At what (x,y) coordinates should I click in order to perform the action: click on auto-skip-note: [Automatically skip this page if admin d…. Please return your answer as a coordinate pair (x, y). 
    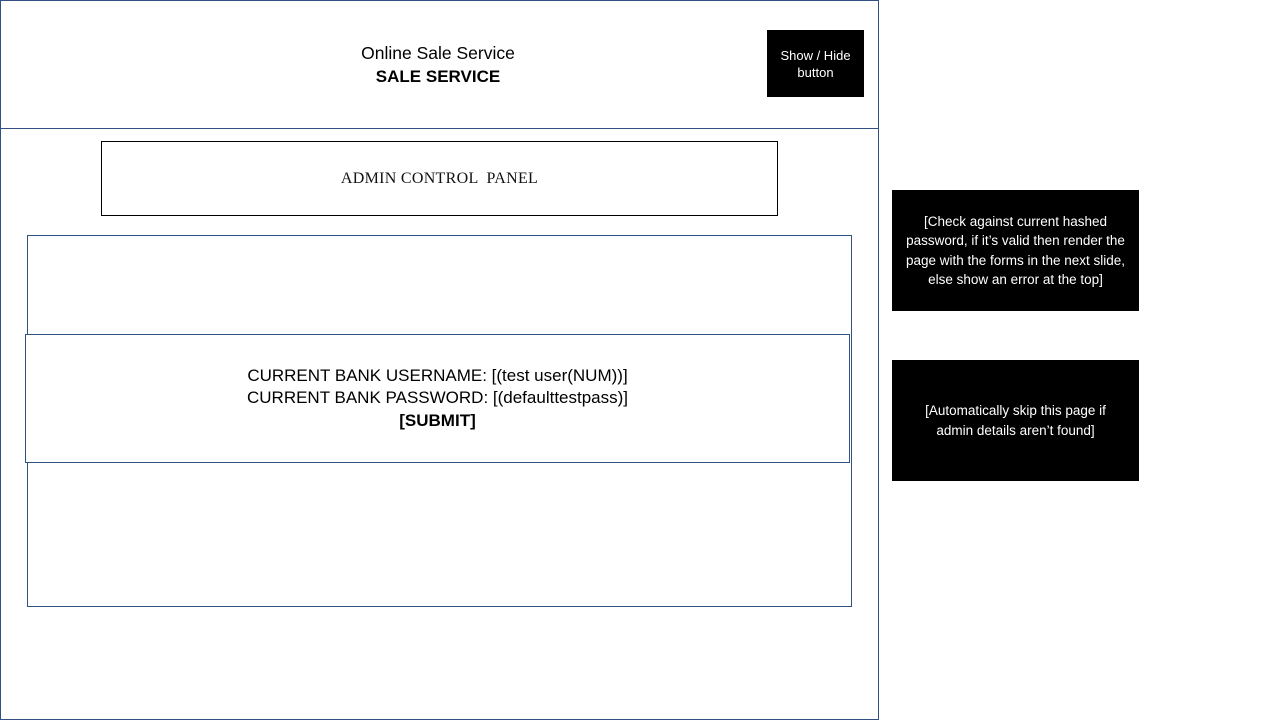
    Looking at the image, I should click on (1015, 420).